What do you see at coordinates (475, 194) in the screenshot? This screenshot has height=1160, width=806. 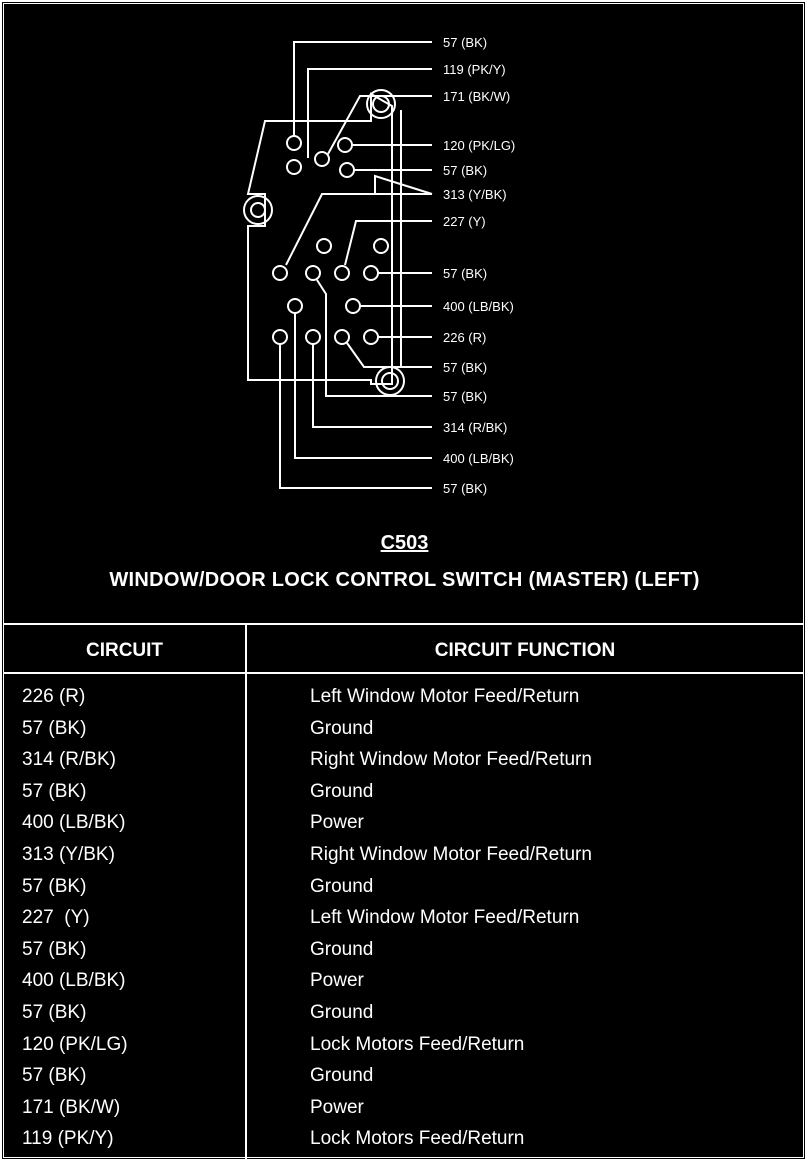 I see `pin-label: 313 (Y/BK)` at bounding box center [475, 194].